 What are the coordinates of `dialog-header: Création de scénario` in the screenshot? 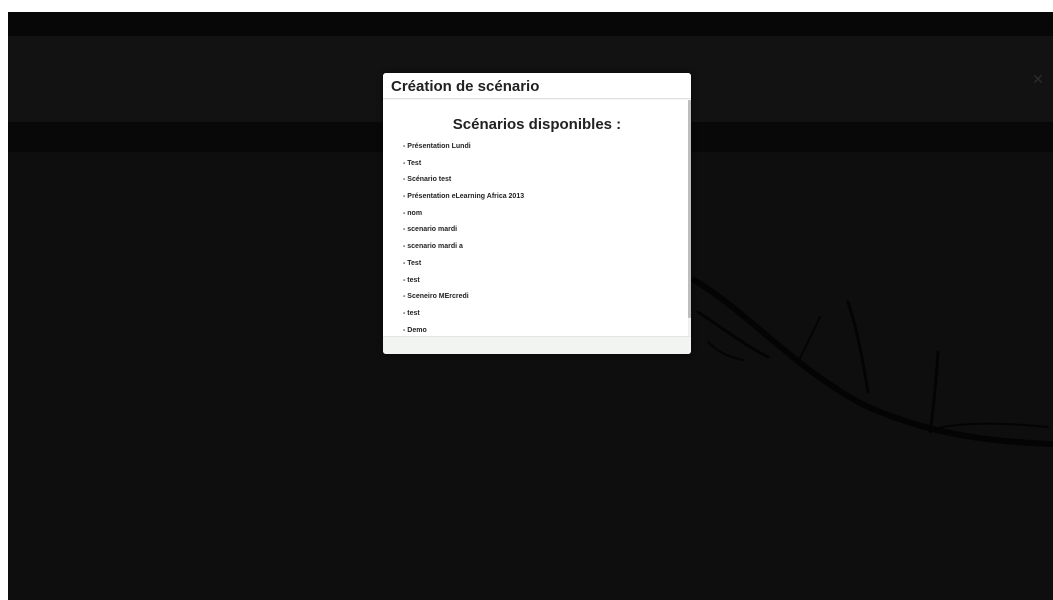 It's located at (537, 86).